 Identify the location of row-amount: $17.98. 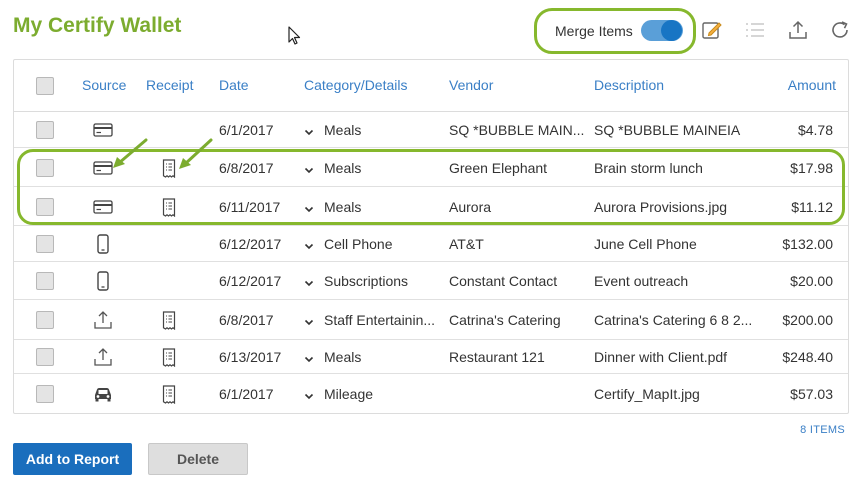
(811, 168).